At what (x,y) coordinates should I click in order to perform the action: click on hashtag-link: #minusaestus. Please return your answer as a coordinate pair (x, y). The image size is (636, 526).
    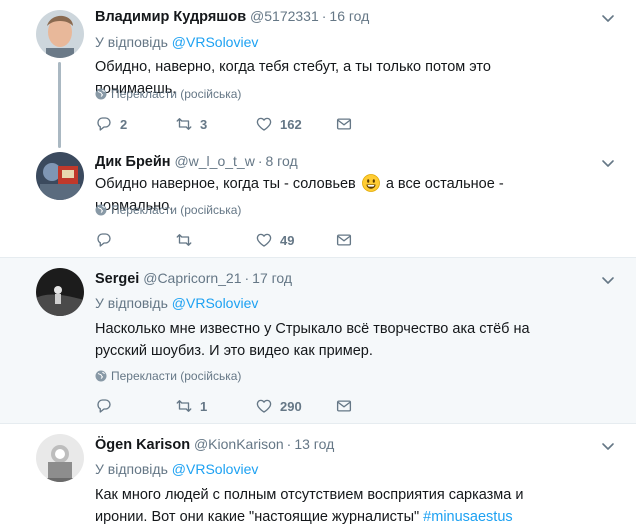
    Looking at the image, I should click on (467, 517).